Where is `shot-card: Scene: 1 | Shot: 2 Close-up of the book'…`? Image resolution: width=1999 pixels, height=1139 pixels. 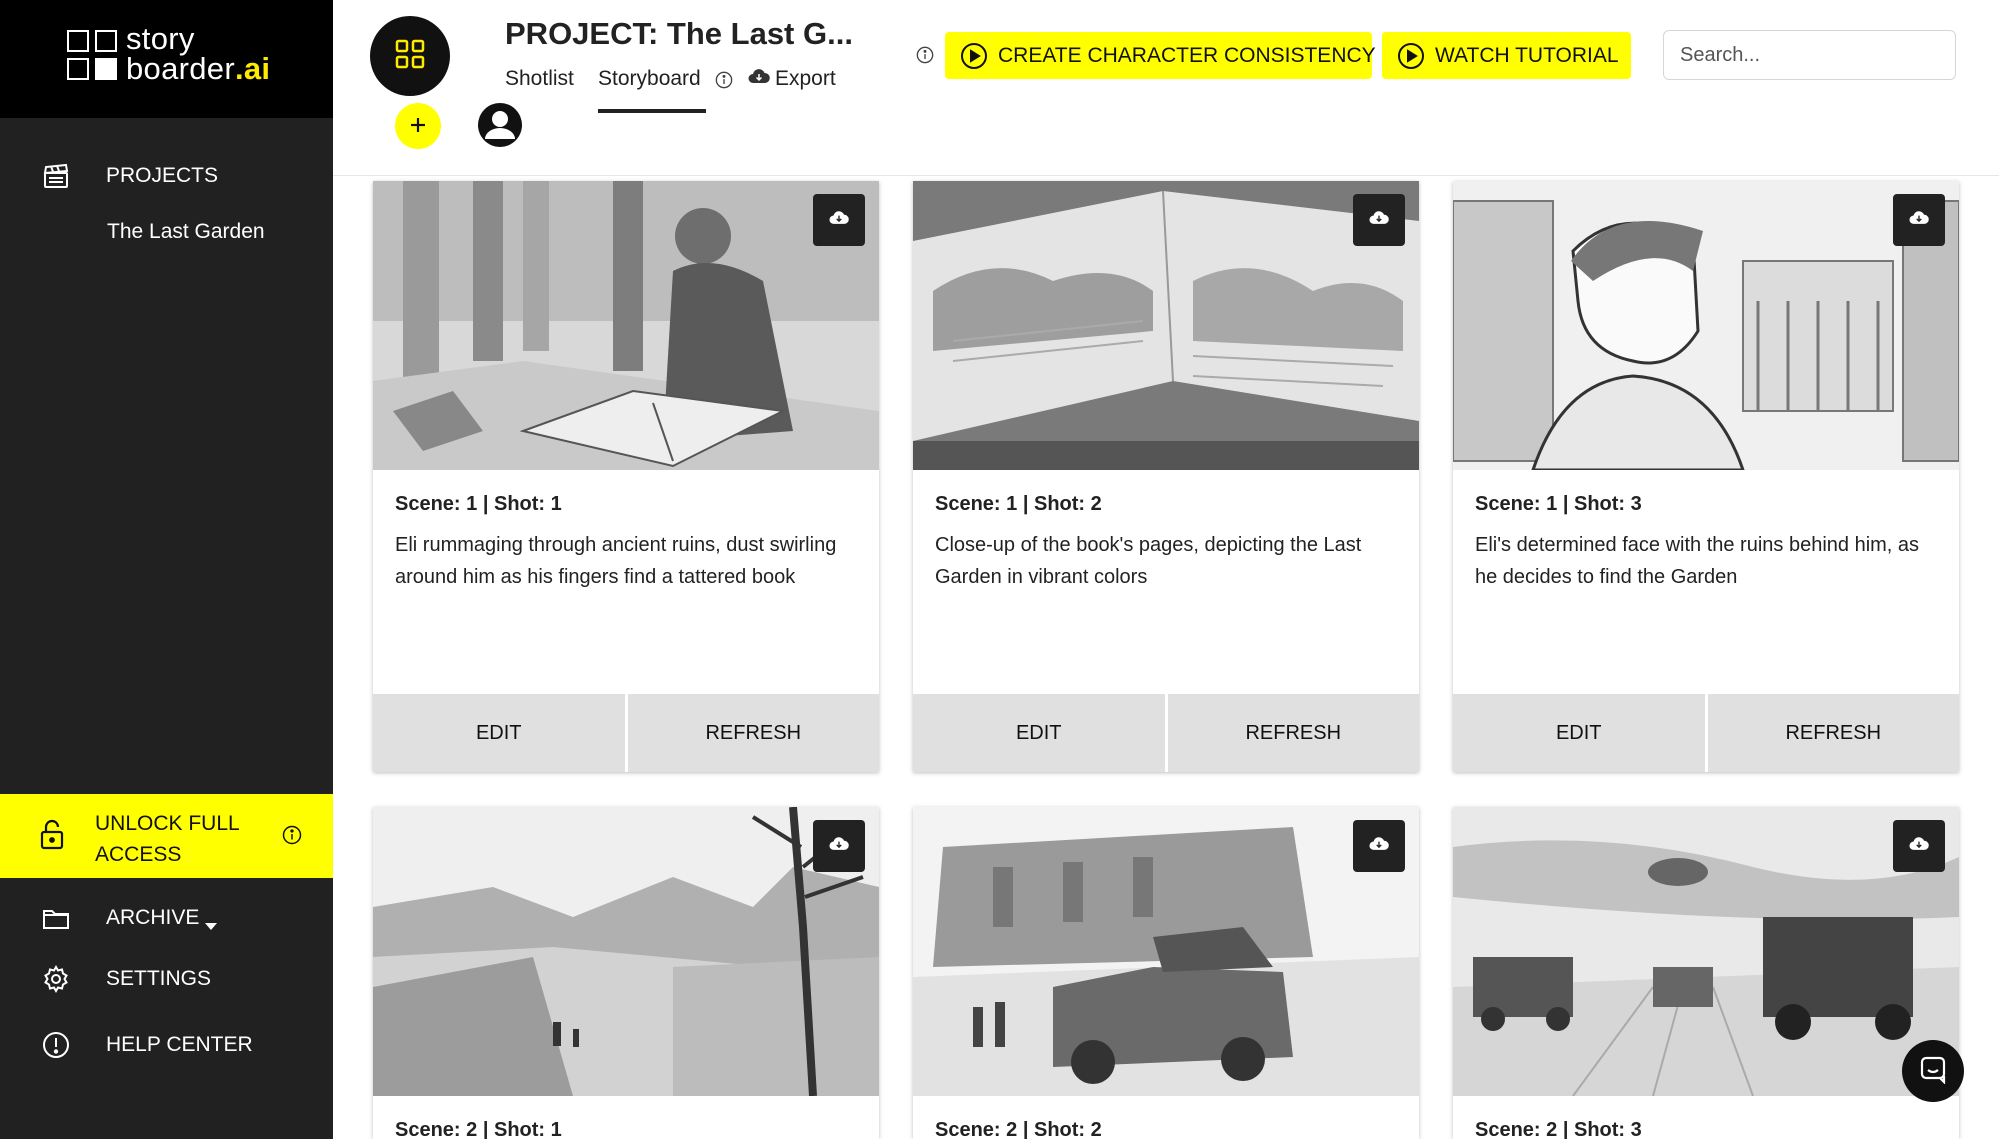 shot-card: Scene: 1 | Shot: 2 Close-up of the book'… is located at coordinates (1166, 476).